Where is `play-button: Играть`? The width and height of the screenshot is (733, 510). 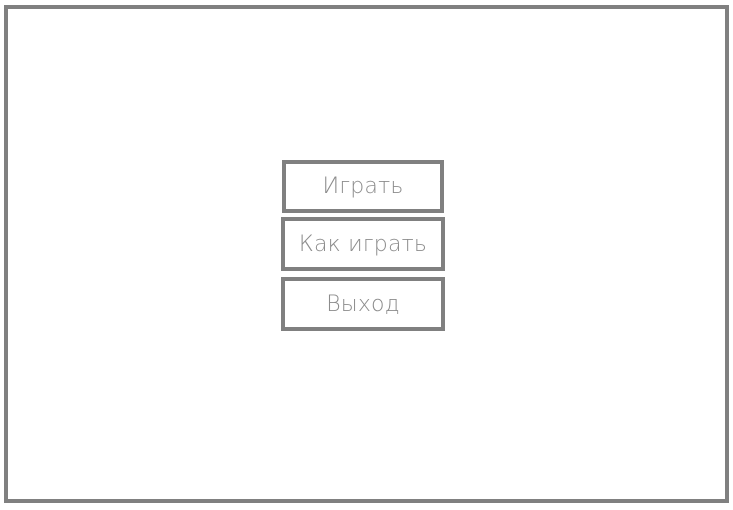
play-button: Играть is located at coordinates (363, 186).